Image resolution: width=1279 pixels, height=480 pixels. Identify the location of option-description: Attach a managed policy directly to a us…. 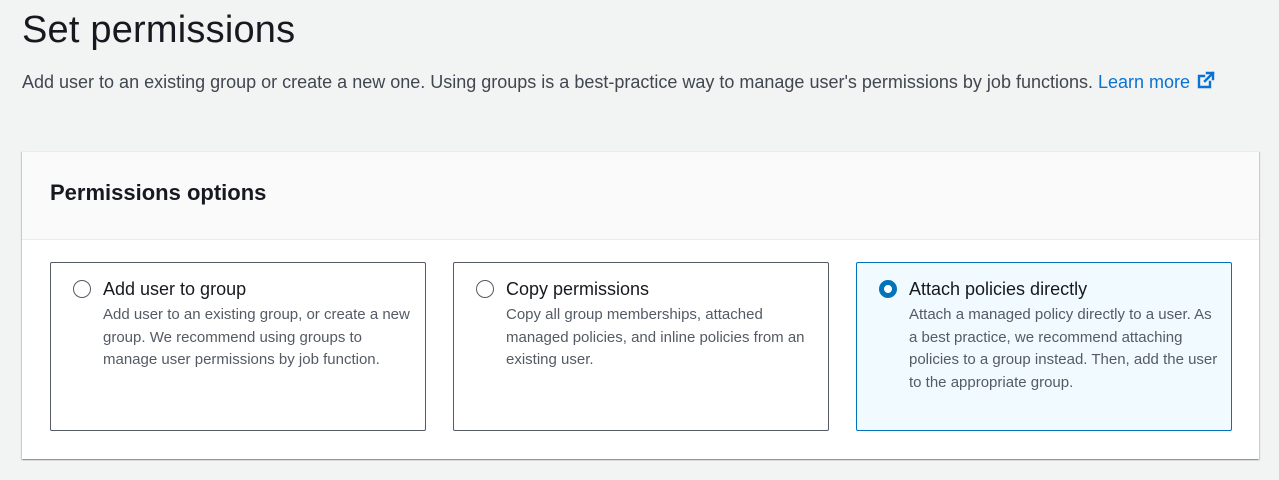
(1063, 348).